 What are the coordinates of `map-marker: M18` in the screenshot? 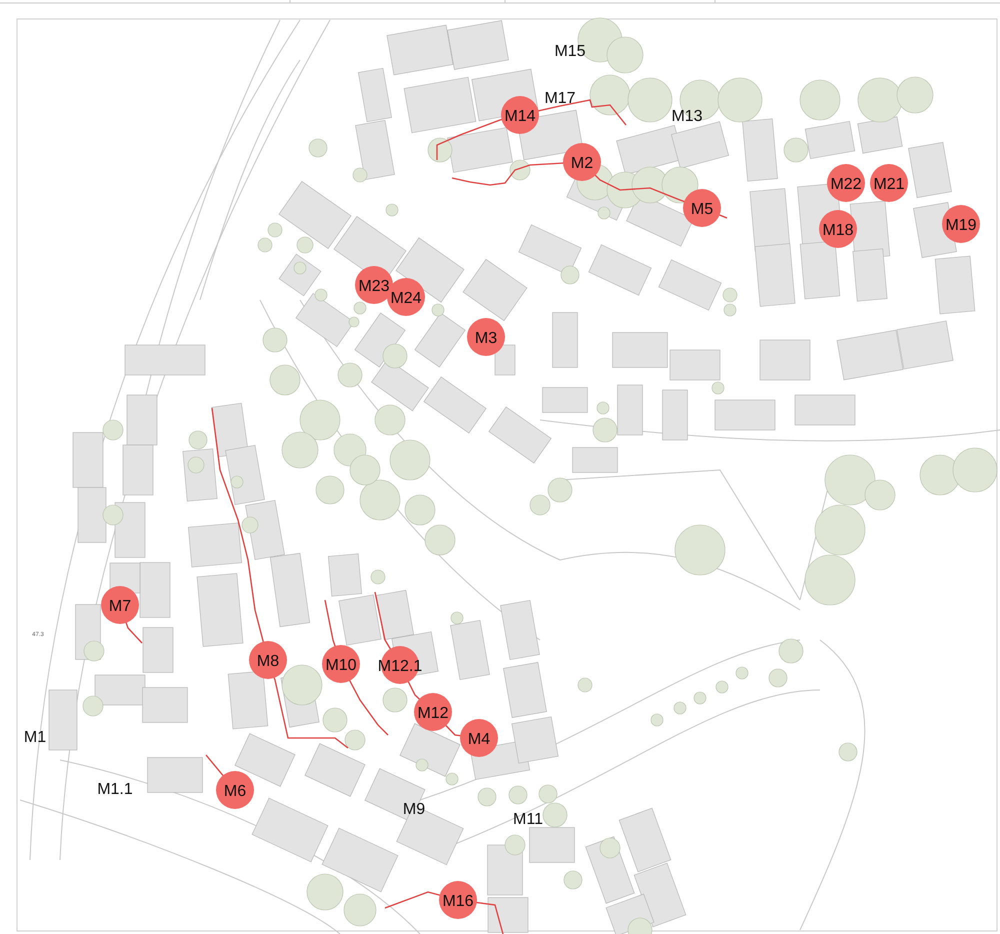 It's located at (838, 229).